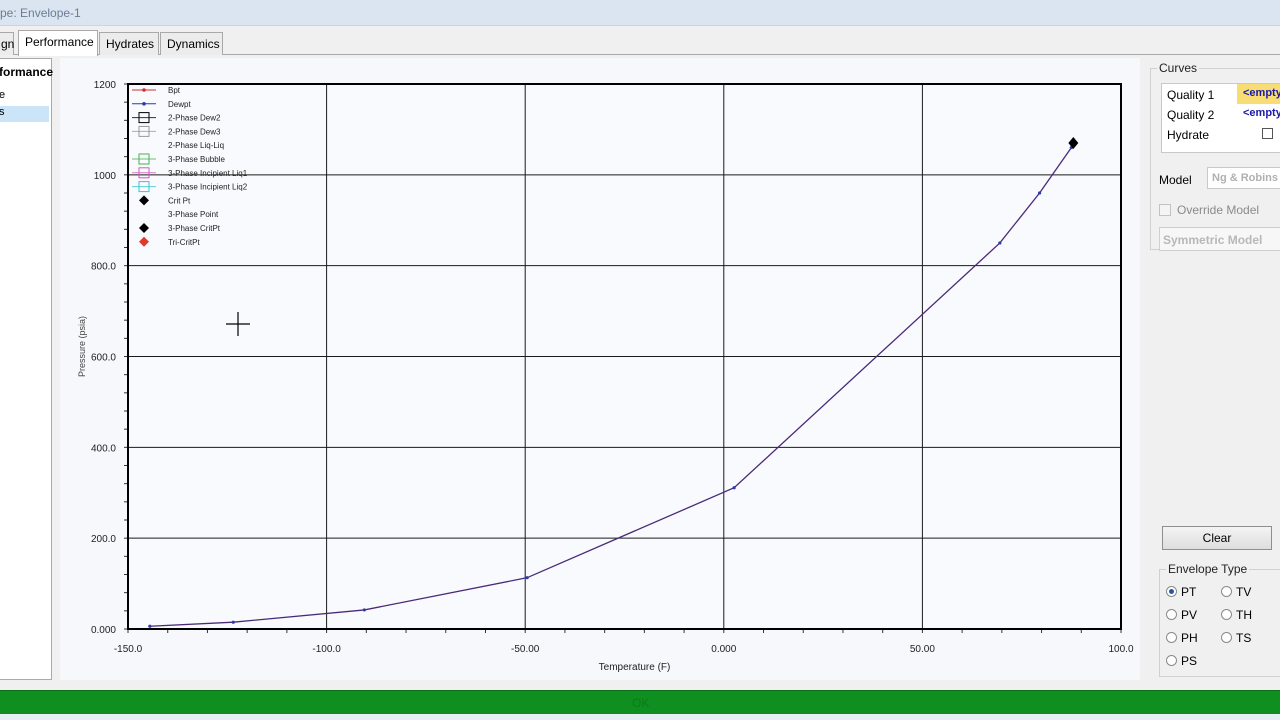 The width and height of the screenshot is (1280, 720). What do you see at coordinates (179, 104) in the screenshot?
I see `legend-label: Dewpt` at bounding box center [179, 104].